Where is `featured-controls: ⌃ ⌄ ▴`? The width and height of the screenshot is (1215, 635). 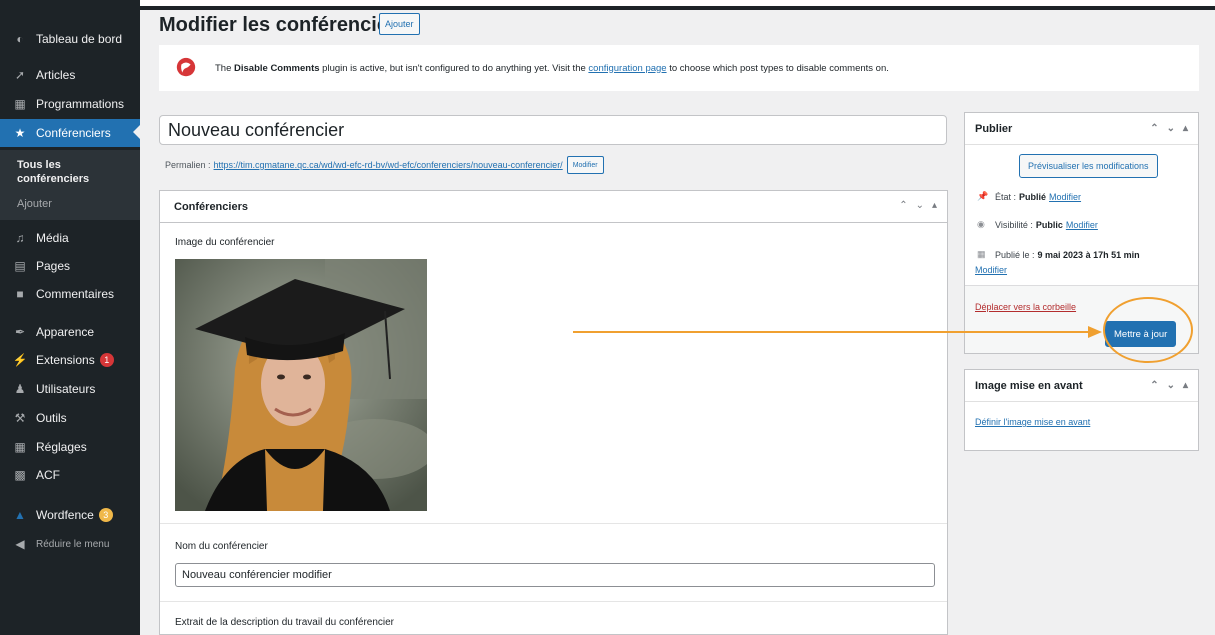 featured-controls: ⌃ ⌄ ▴ is located at coordinates (1169, 385).